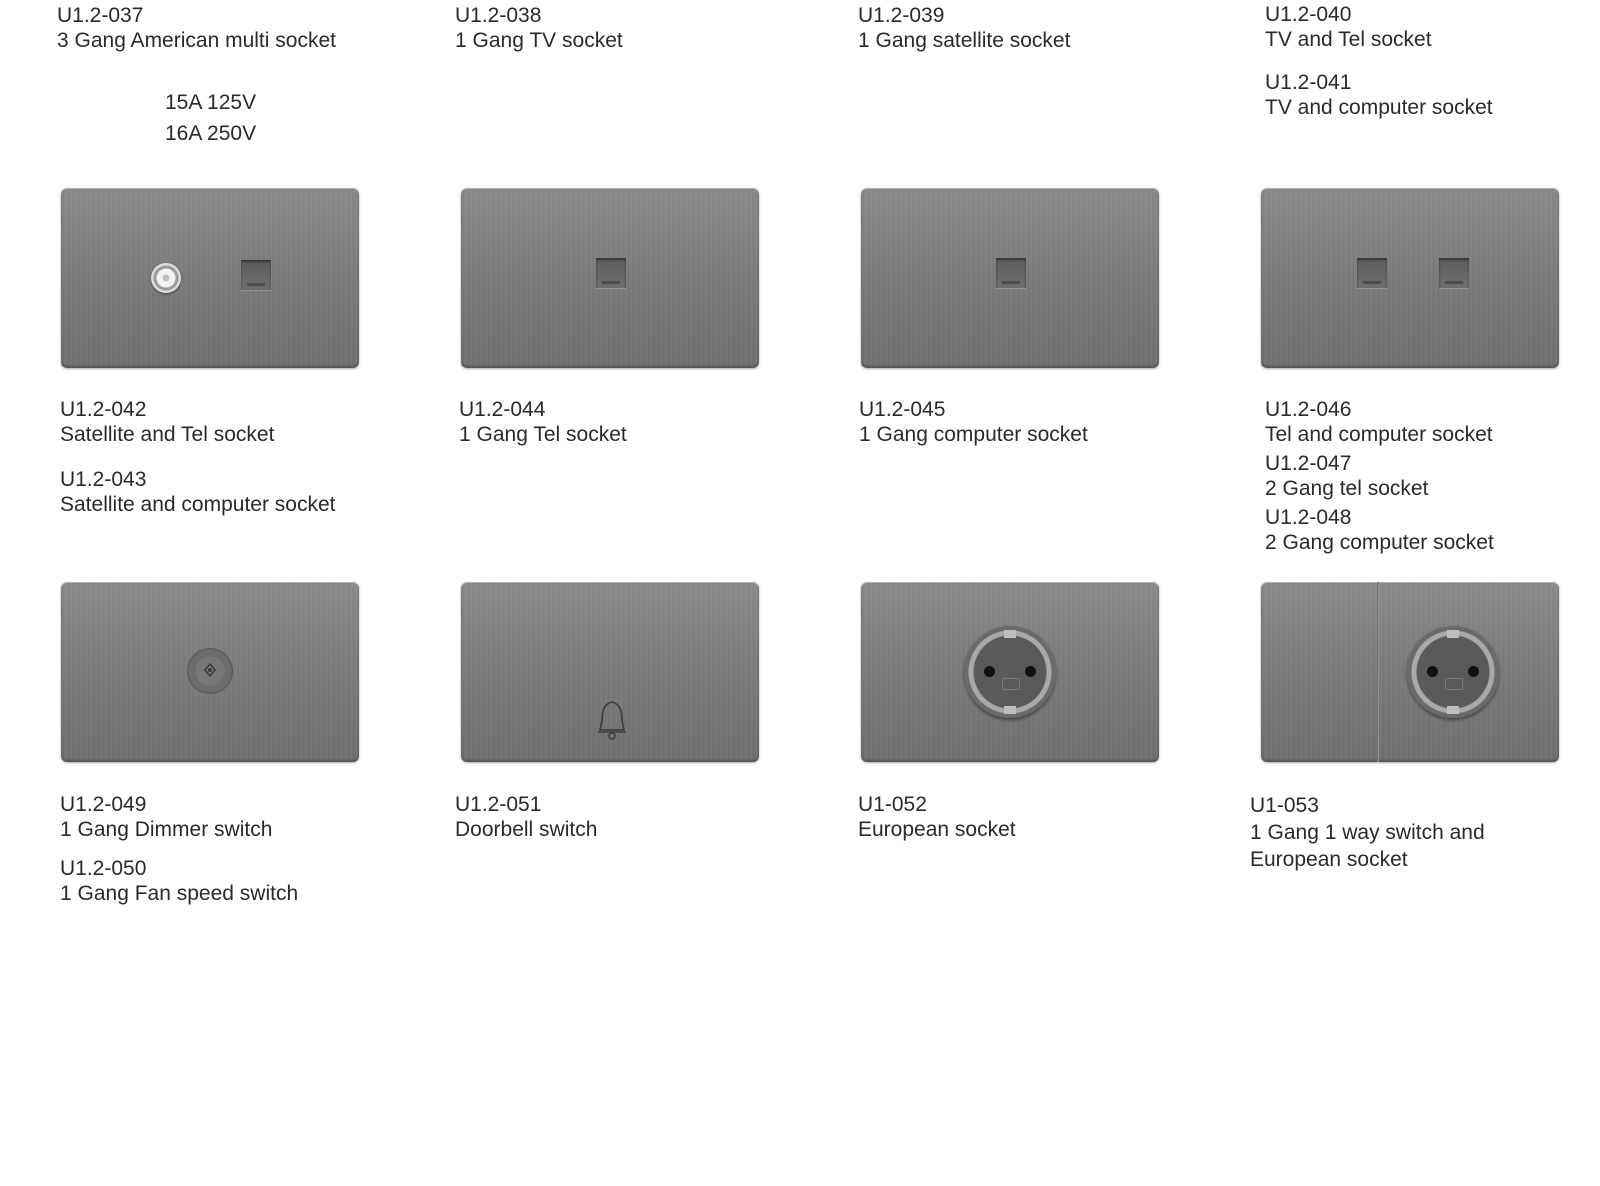 The width and height of the screenshot is (1600, 1186). What do you see at coordinates (197, 492) in the screenshot?
I see `caption-u1-2-043: U1.2-043 Satellite and computer socket` at bounding box center [197, 492].